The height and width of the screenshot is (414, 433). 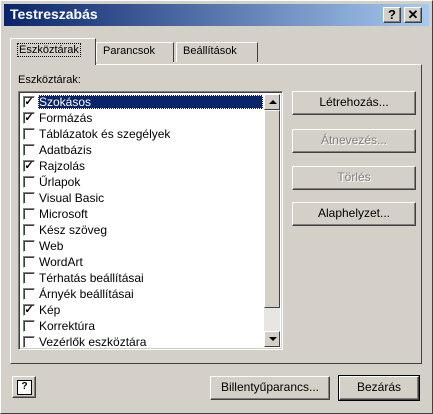 What do you see at coordinates (354, 178) in the screenshot?
I see `delete-button: Törlés` at bounding box center [354, 178].